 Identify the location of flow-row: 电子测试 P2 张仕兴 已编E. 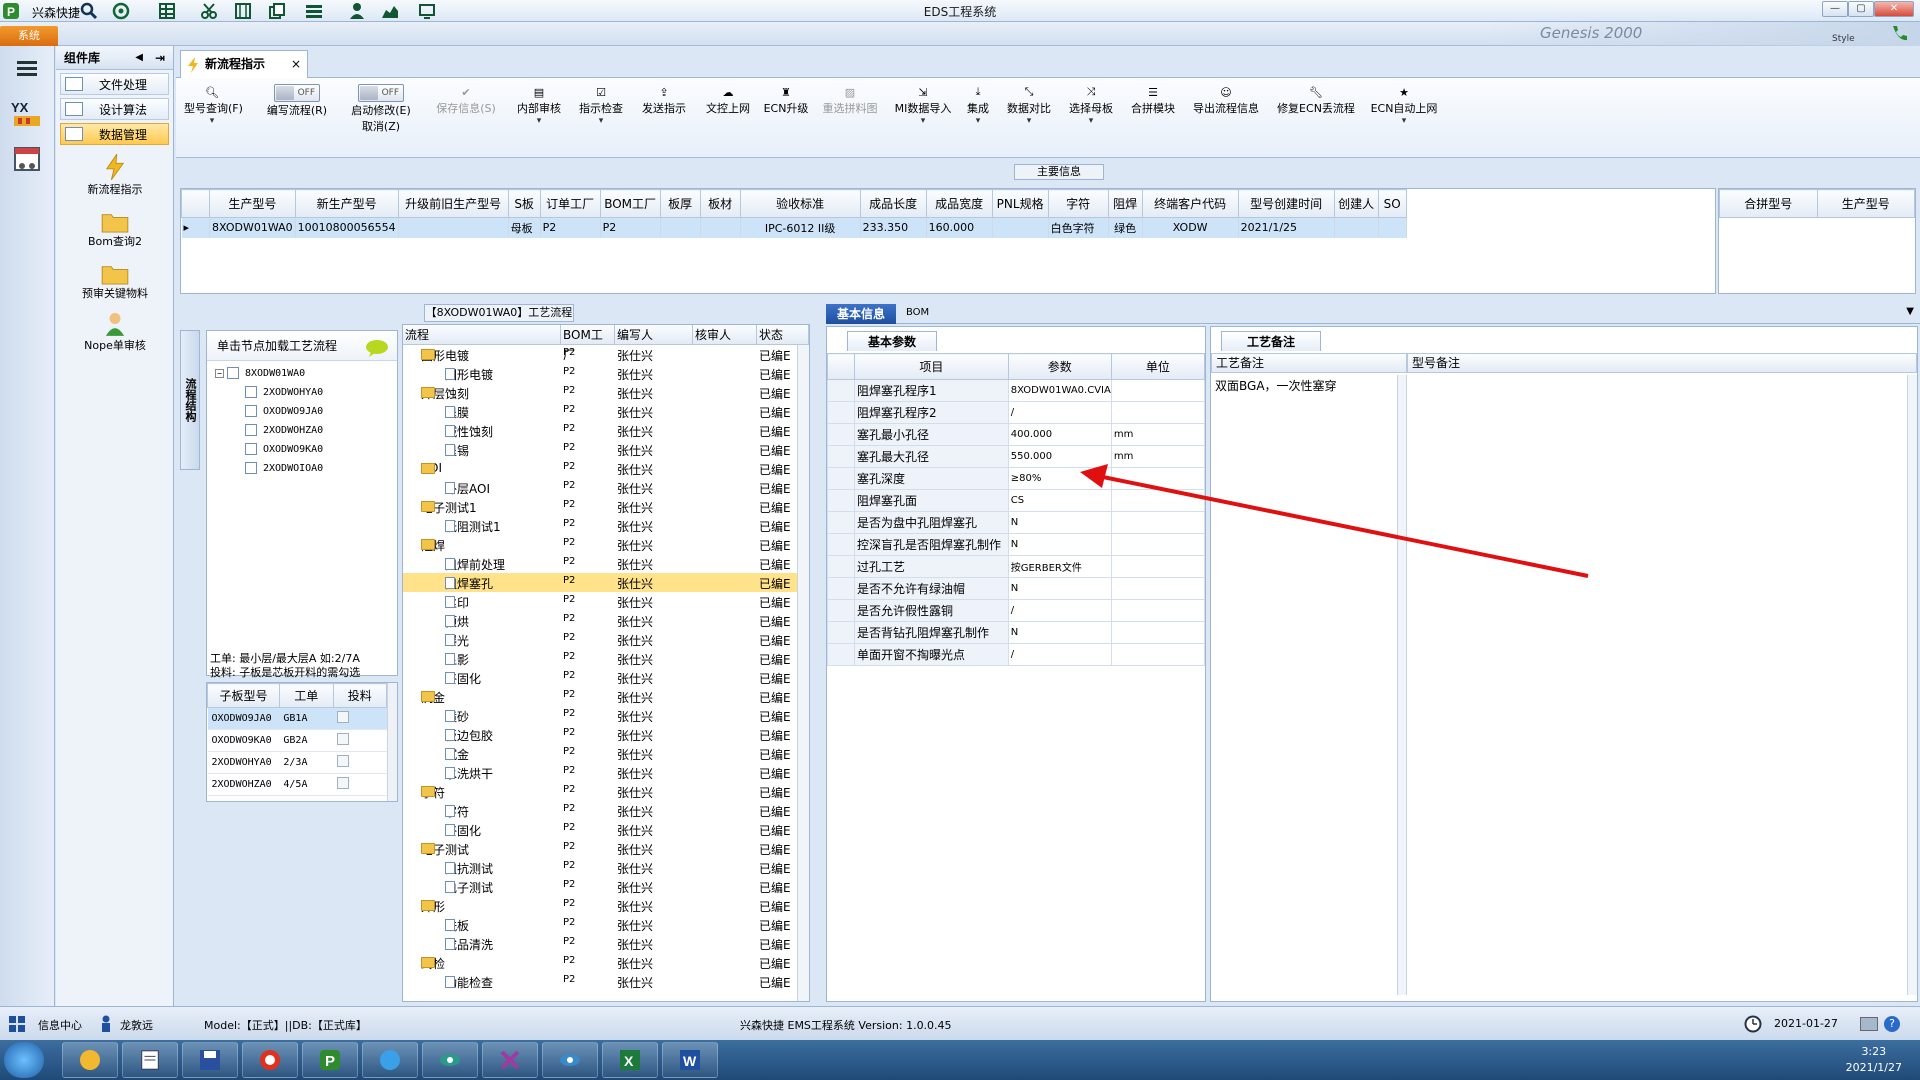
(606, 886).